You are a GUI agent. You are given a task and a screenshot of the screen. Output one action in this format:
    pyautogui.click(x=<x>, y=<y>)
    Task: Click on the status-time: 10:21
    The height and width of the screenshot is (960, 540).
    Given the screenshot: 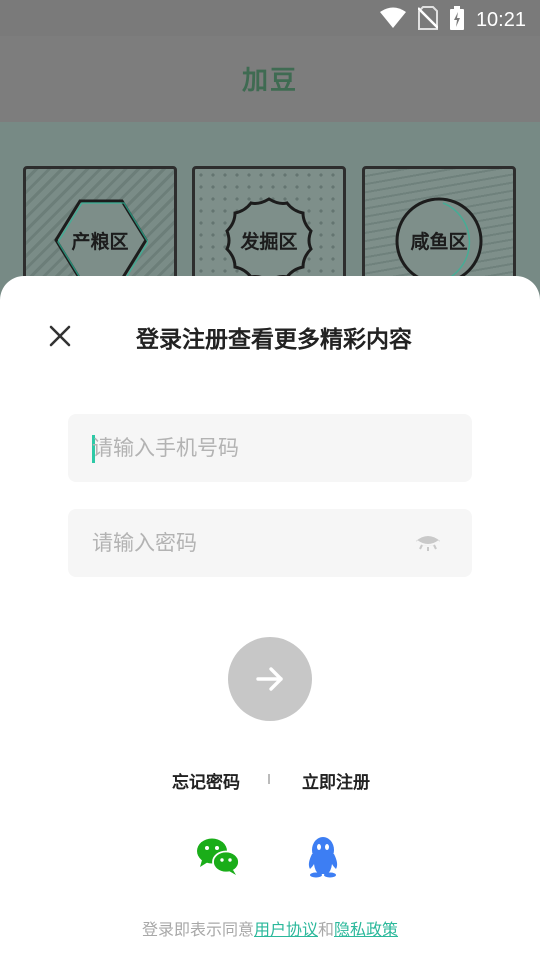 What is the action you would take?
    pyautogui.click(x=500, y=19)
    